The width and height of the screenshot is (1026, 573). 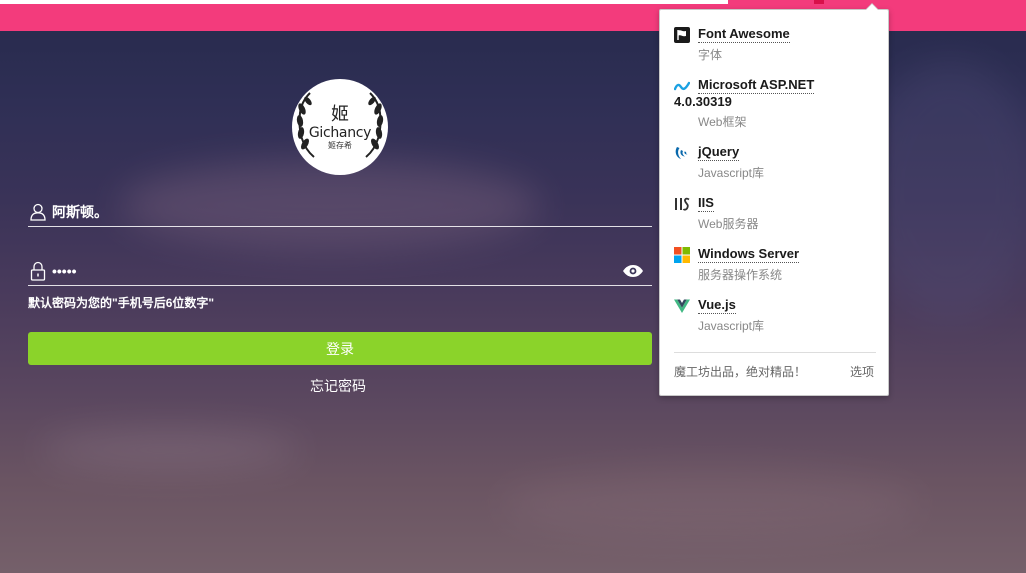 I want to click on tech-item: Font Awesome 字体, so click(x=774, y=44).